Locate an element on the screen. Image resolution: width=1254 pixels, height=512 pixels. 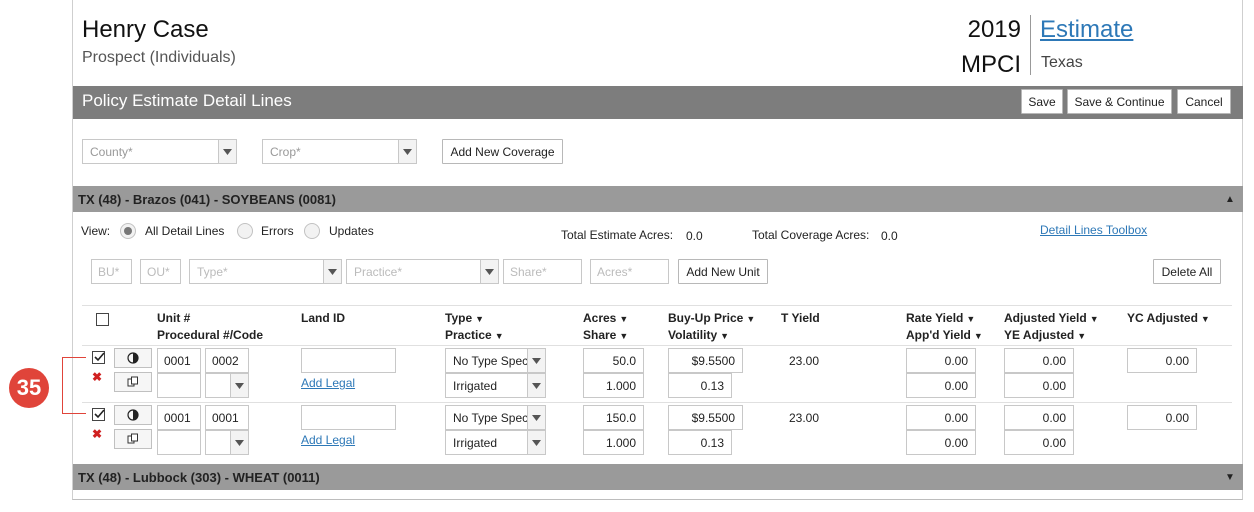
col-volatility: Volatility ▼ is located at coordinates (698, 335).